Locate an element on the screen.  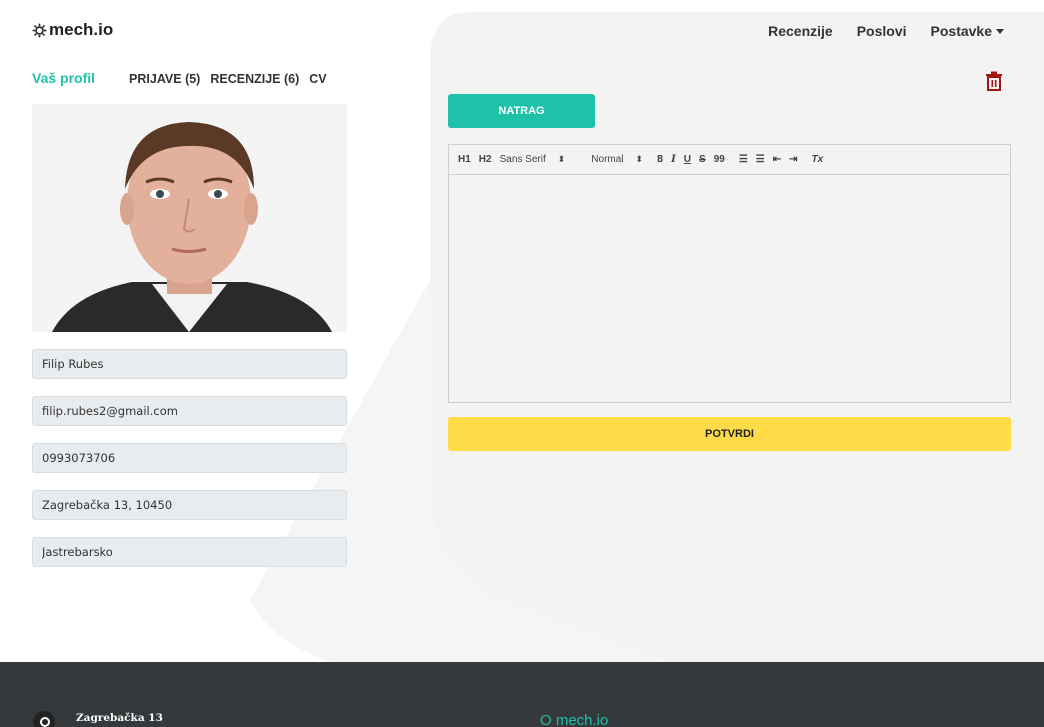
font-select-value: Sans Serif is located at coordinates (522, 159).